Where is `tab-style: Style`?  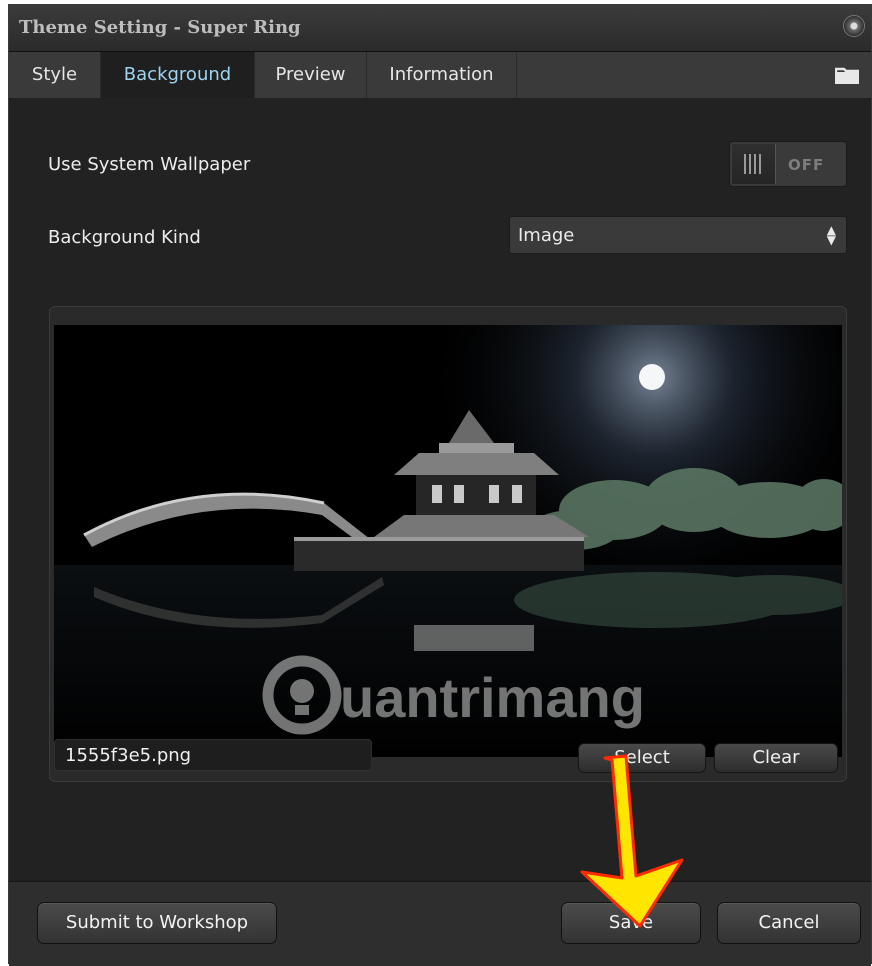 tab-style: Style is located at coordinates (55, 75).